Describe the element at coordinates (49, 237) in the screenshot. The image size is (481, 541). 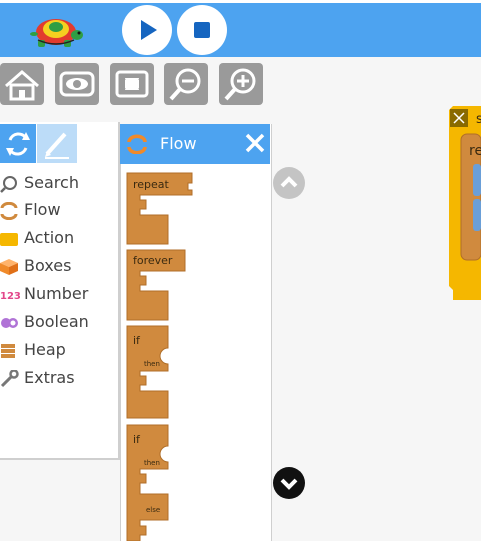
I see `category-label: Action` at that location.